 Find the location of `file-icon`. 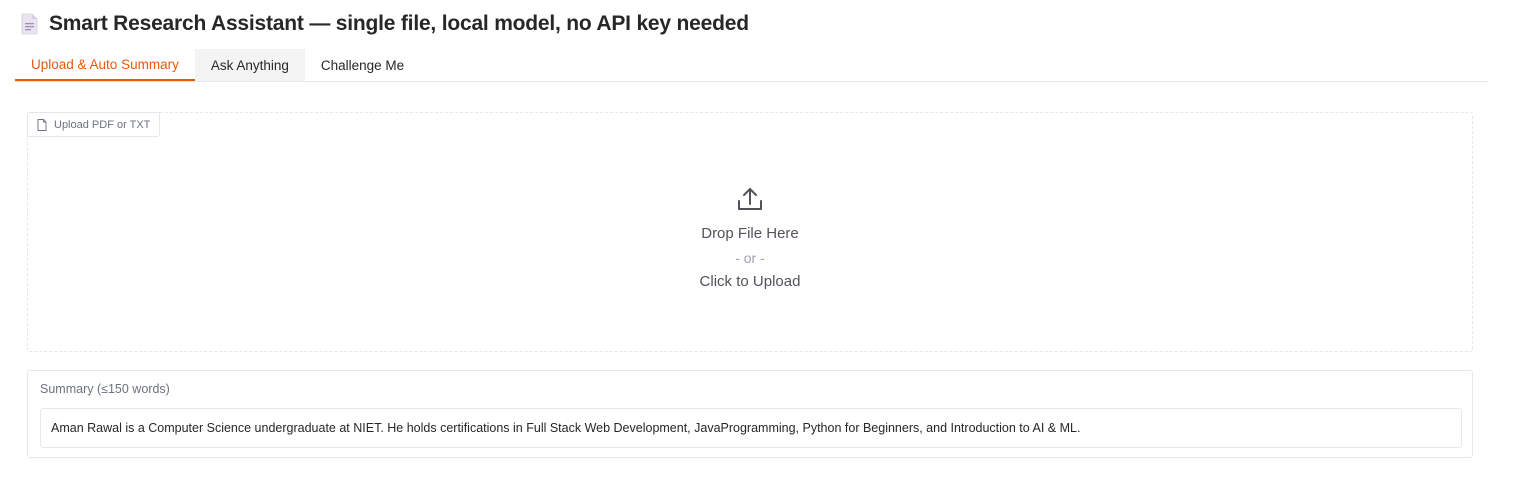

file-icon is located at coordinates (42, 124).